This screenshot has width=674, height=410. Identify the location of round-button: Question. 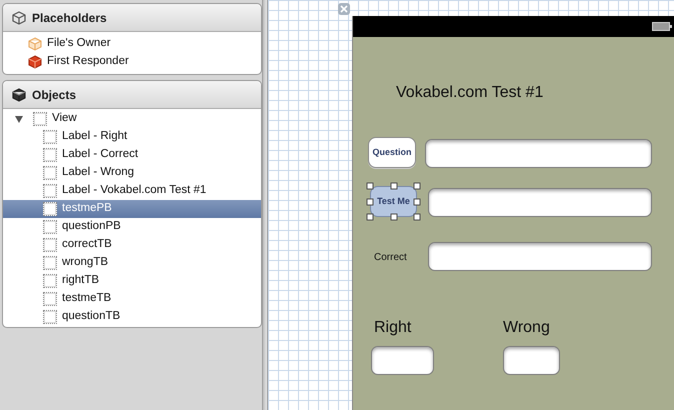
(392, 152).